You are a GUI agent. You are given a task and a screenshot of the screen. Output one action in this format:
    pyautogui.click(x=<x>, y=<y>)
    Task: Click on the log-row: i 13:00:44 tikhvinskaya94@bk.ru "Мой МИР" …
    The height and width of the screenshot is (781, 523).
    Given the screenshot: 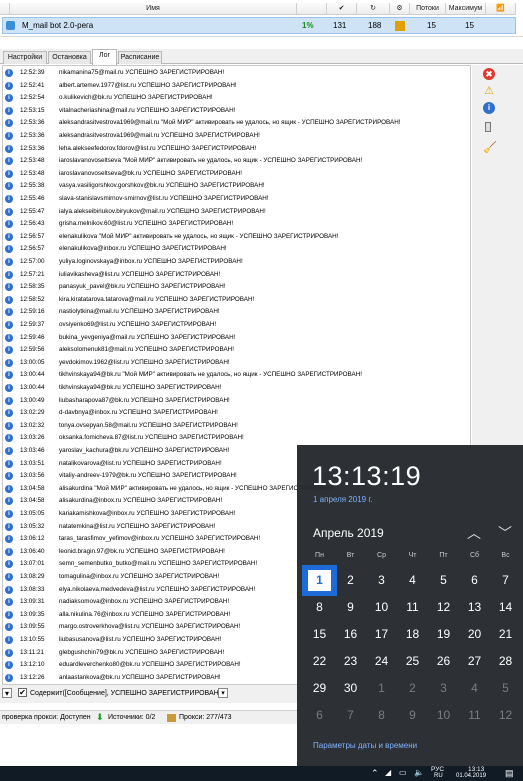 What is the action you would take?
    pyautogui.click(x=236, y=375)
    